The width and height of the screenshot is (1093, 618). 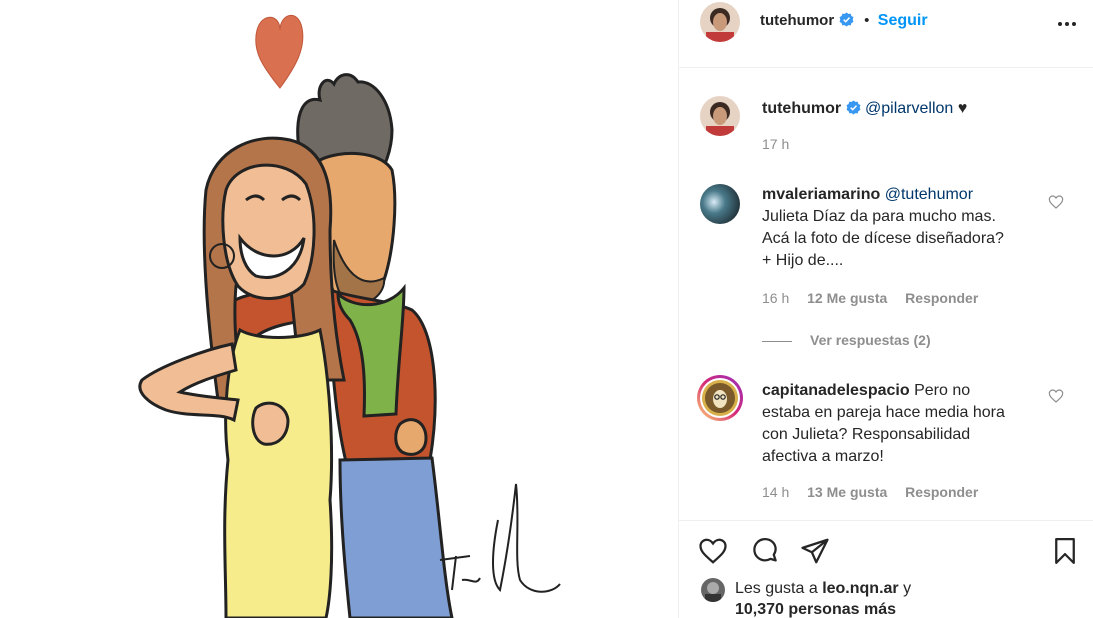 What do you see at coordinates (720, 116) in the screenshot?
I see `caption-avatar` at bounding box center [720, 116].